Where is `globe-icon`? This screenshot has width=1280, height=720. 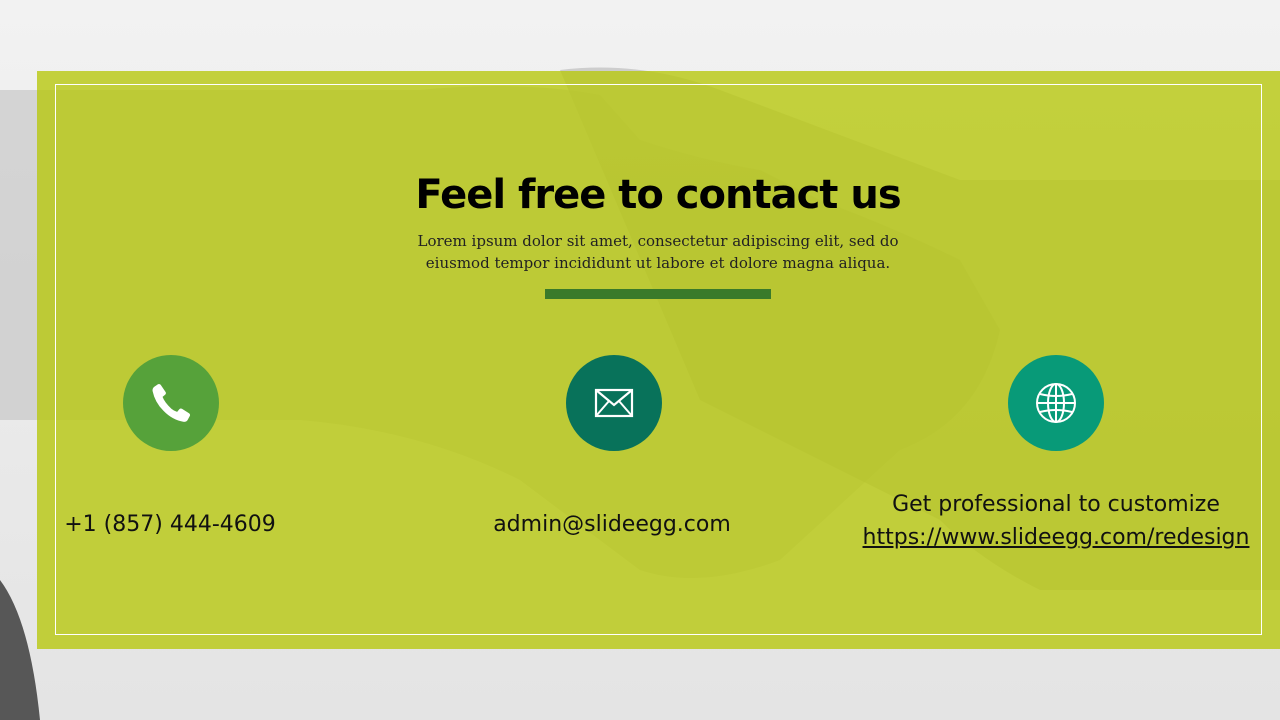 globe-icon is located at coordinates (1056, 403).